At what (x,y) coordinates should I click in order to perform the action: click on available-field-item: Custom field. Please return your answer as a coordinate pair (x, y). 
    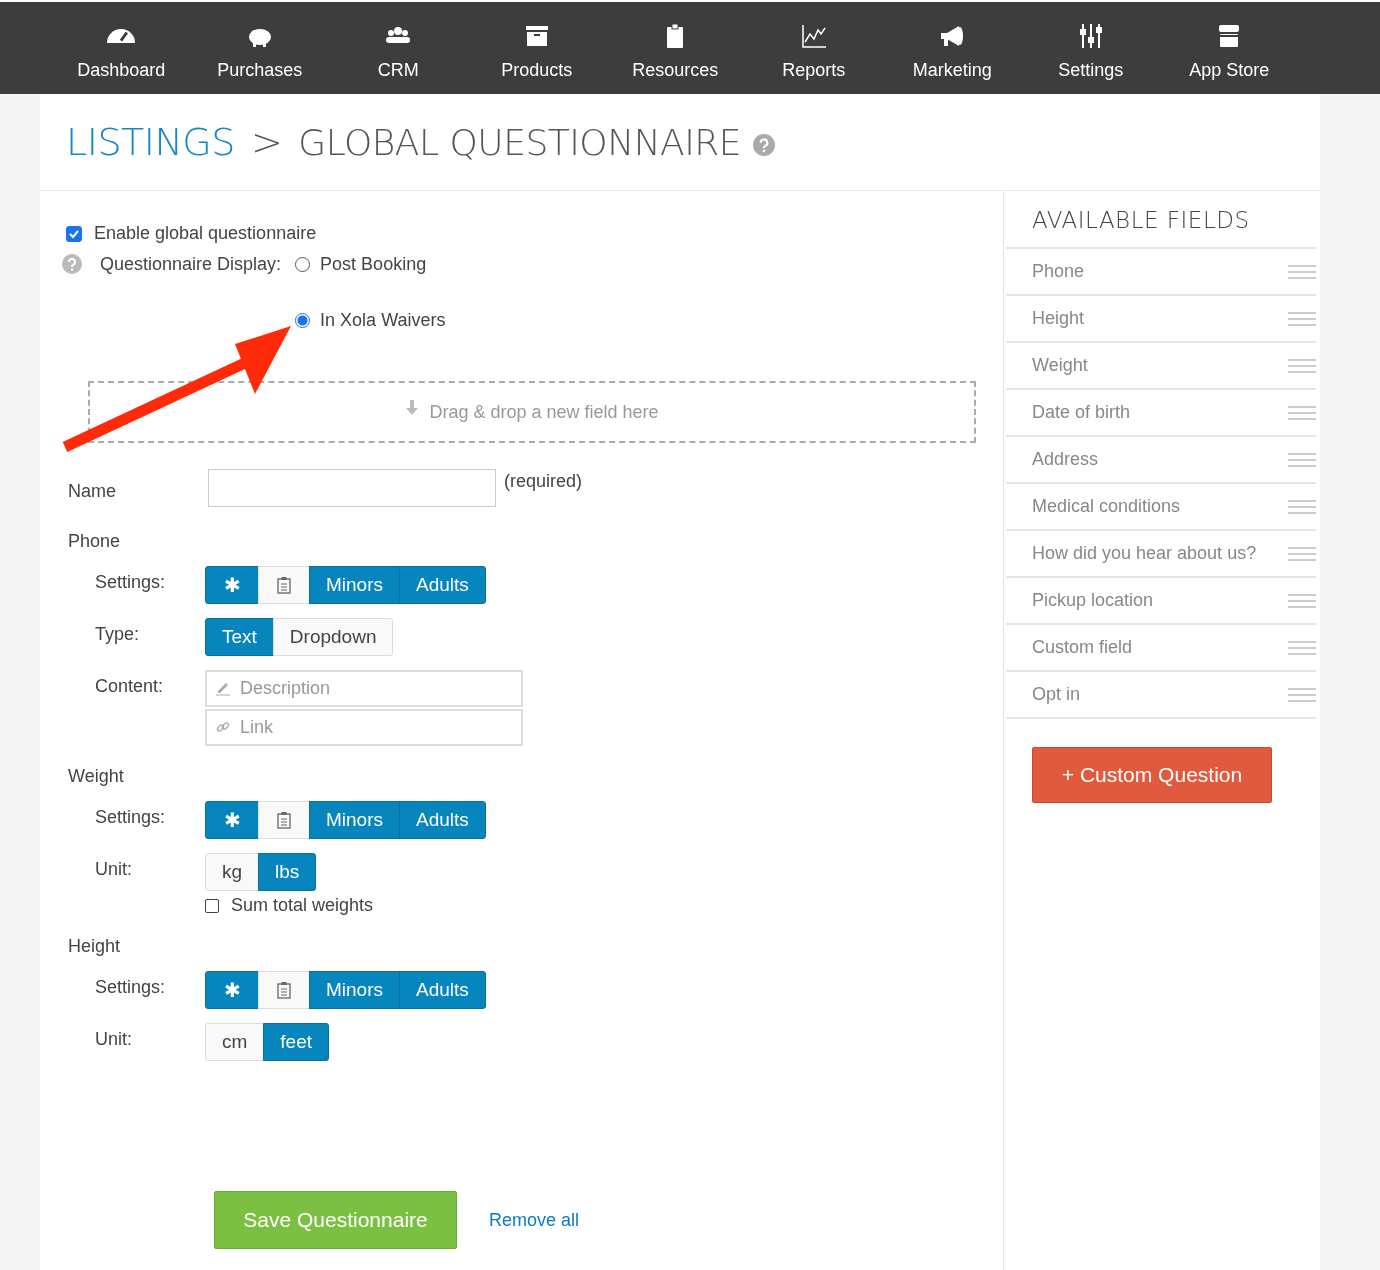
    Looking at the image, I should click on (1161, 648).